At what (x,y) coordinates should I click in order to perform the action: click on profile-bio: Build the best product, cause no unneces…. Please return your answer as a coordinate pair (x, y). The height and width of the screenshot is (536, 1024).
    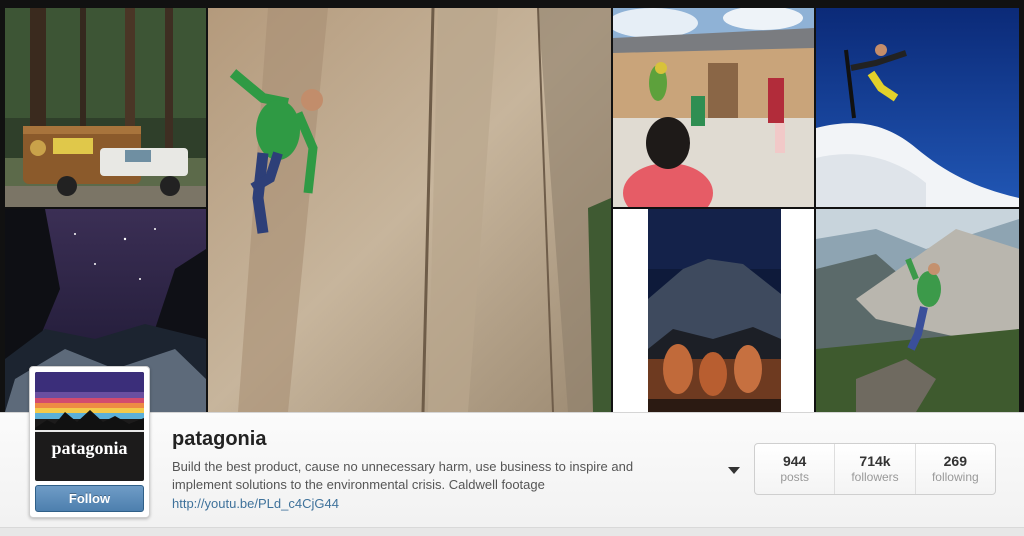
    Looking at the image, I should click on (432, 476).